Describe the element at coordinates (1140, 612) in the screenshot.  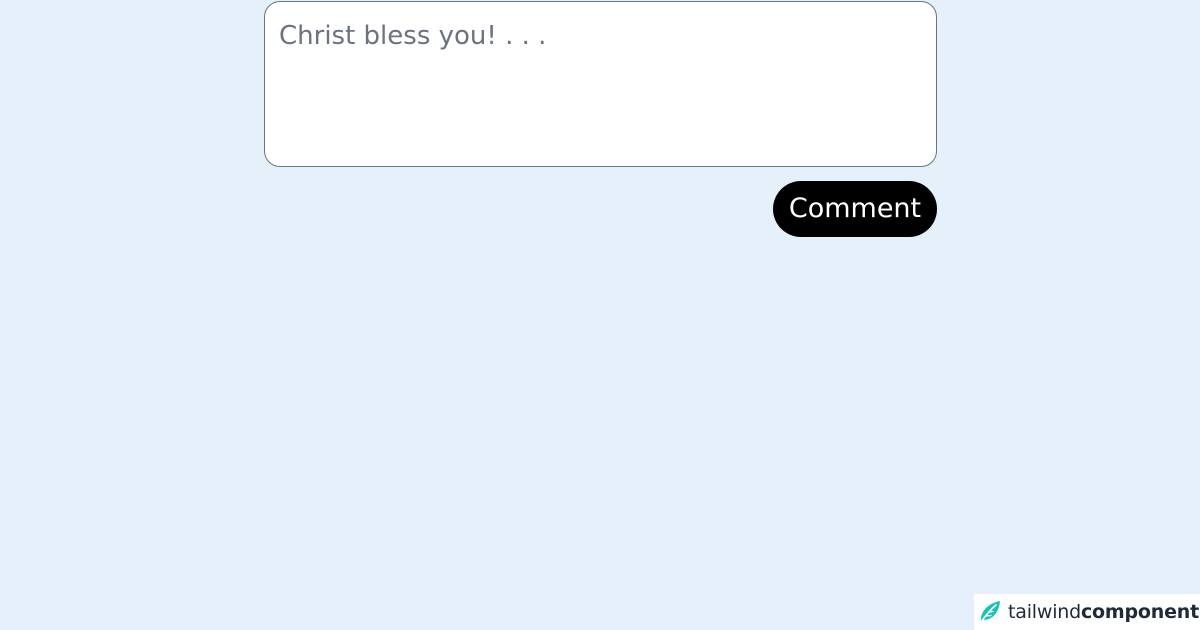
I see `watermark-brand-bold: components` at that location.